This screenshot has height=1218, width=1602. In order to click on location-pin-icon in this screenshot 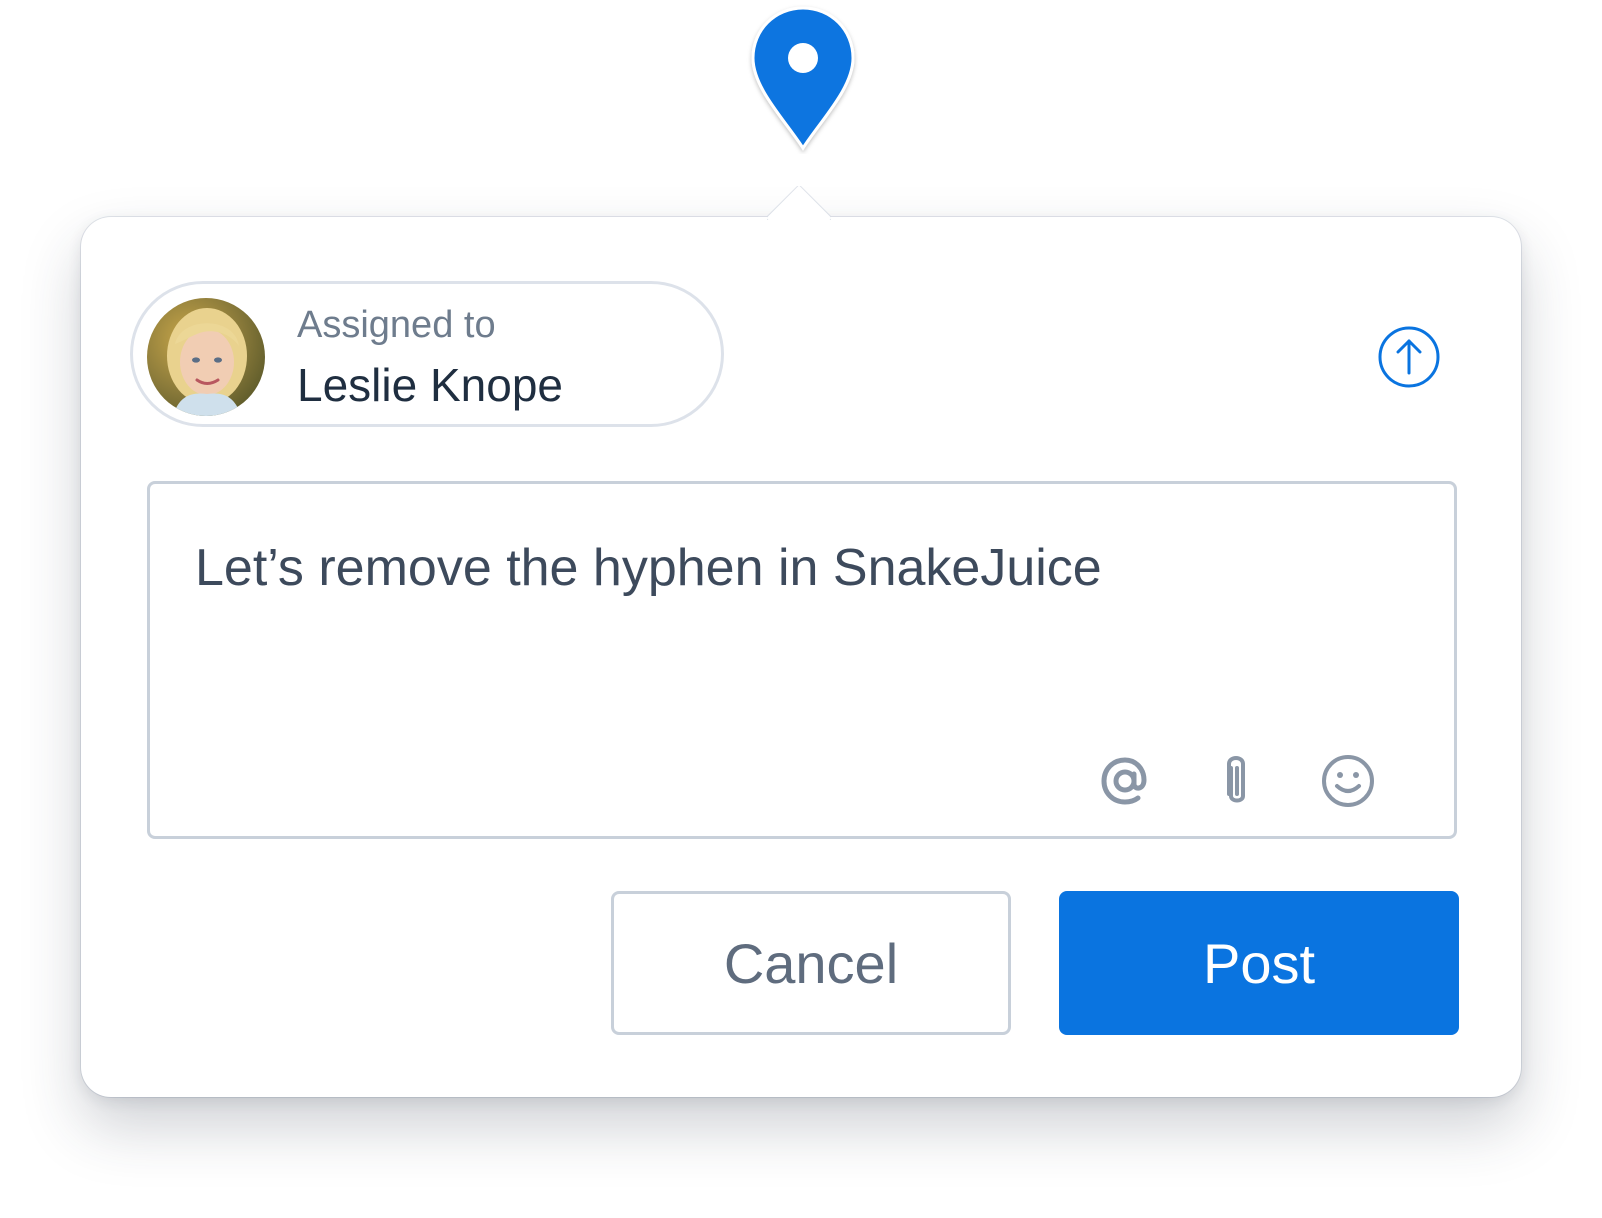, I will do `click(803, 79)`.